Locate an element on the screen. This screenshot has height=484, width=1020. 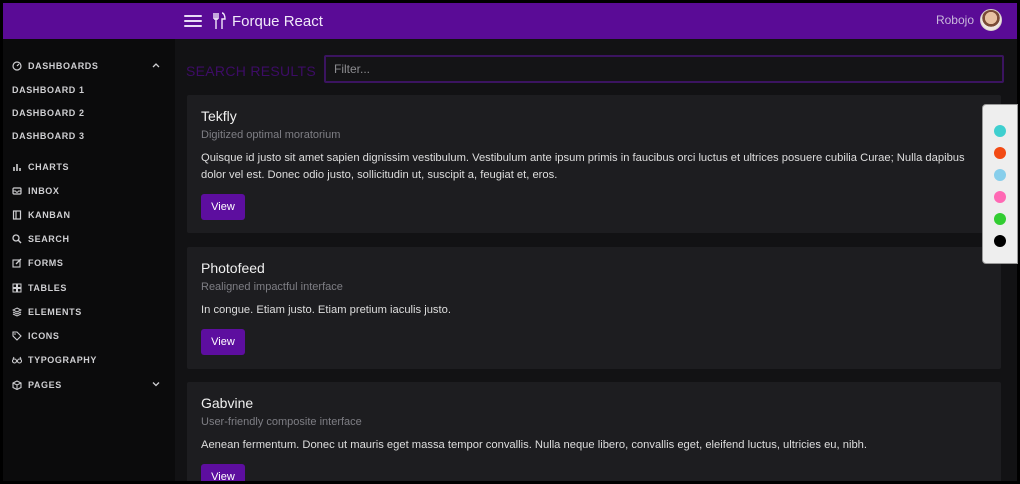
glasses-icon is located at coordinates (17, 360).